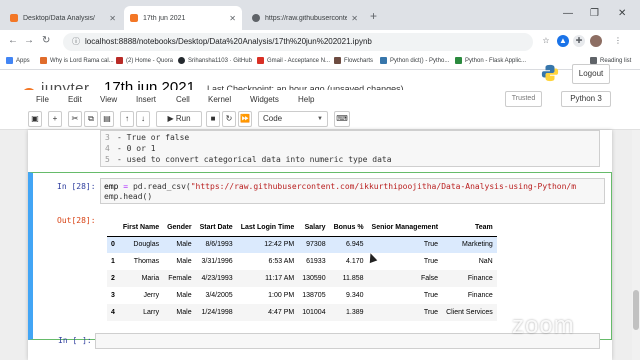 This screenshot has width=640, height=360. What do you see at coordinates (108, 99) in the screenshot?
I see `menu-view: View` at bounding box center [108, 99].